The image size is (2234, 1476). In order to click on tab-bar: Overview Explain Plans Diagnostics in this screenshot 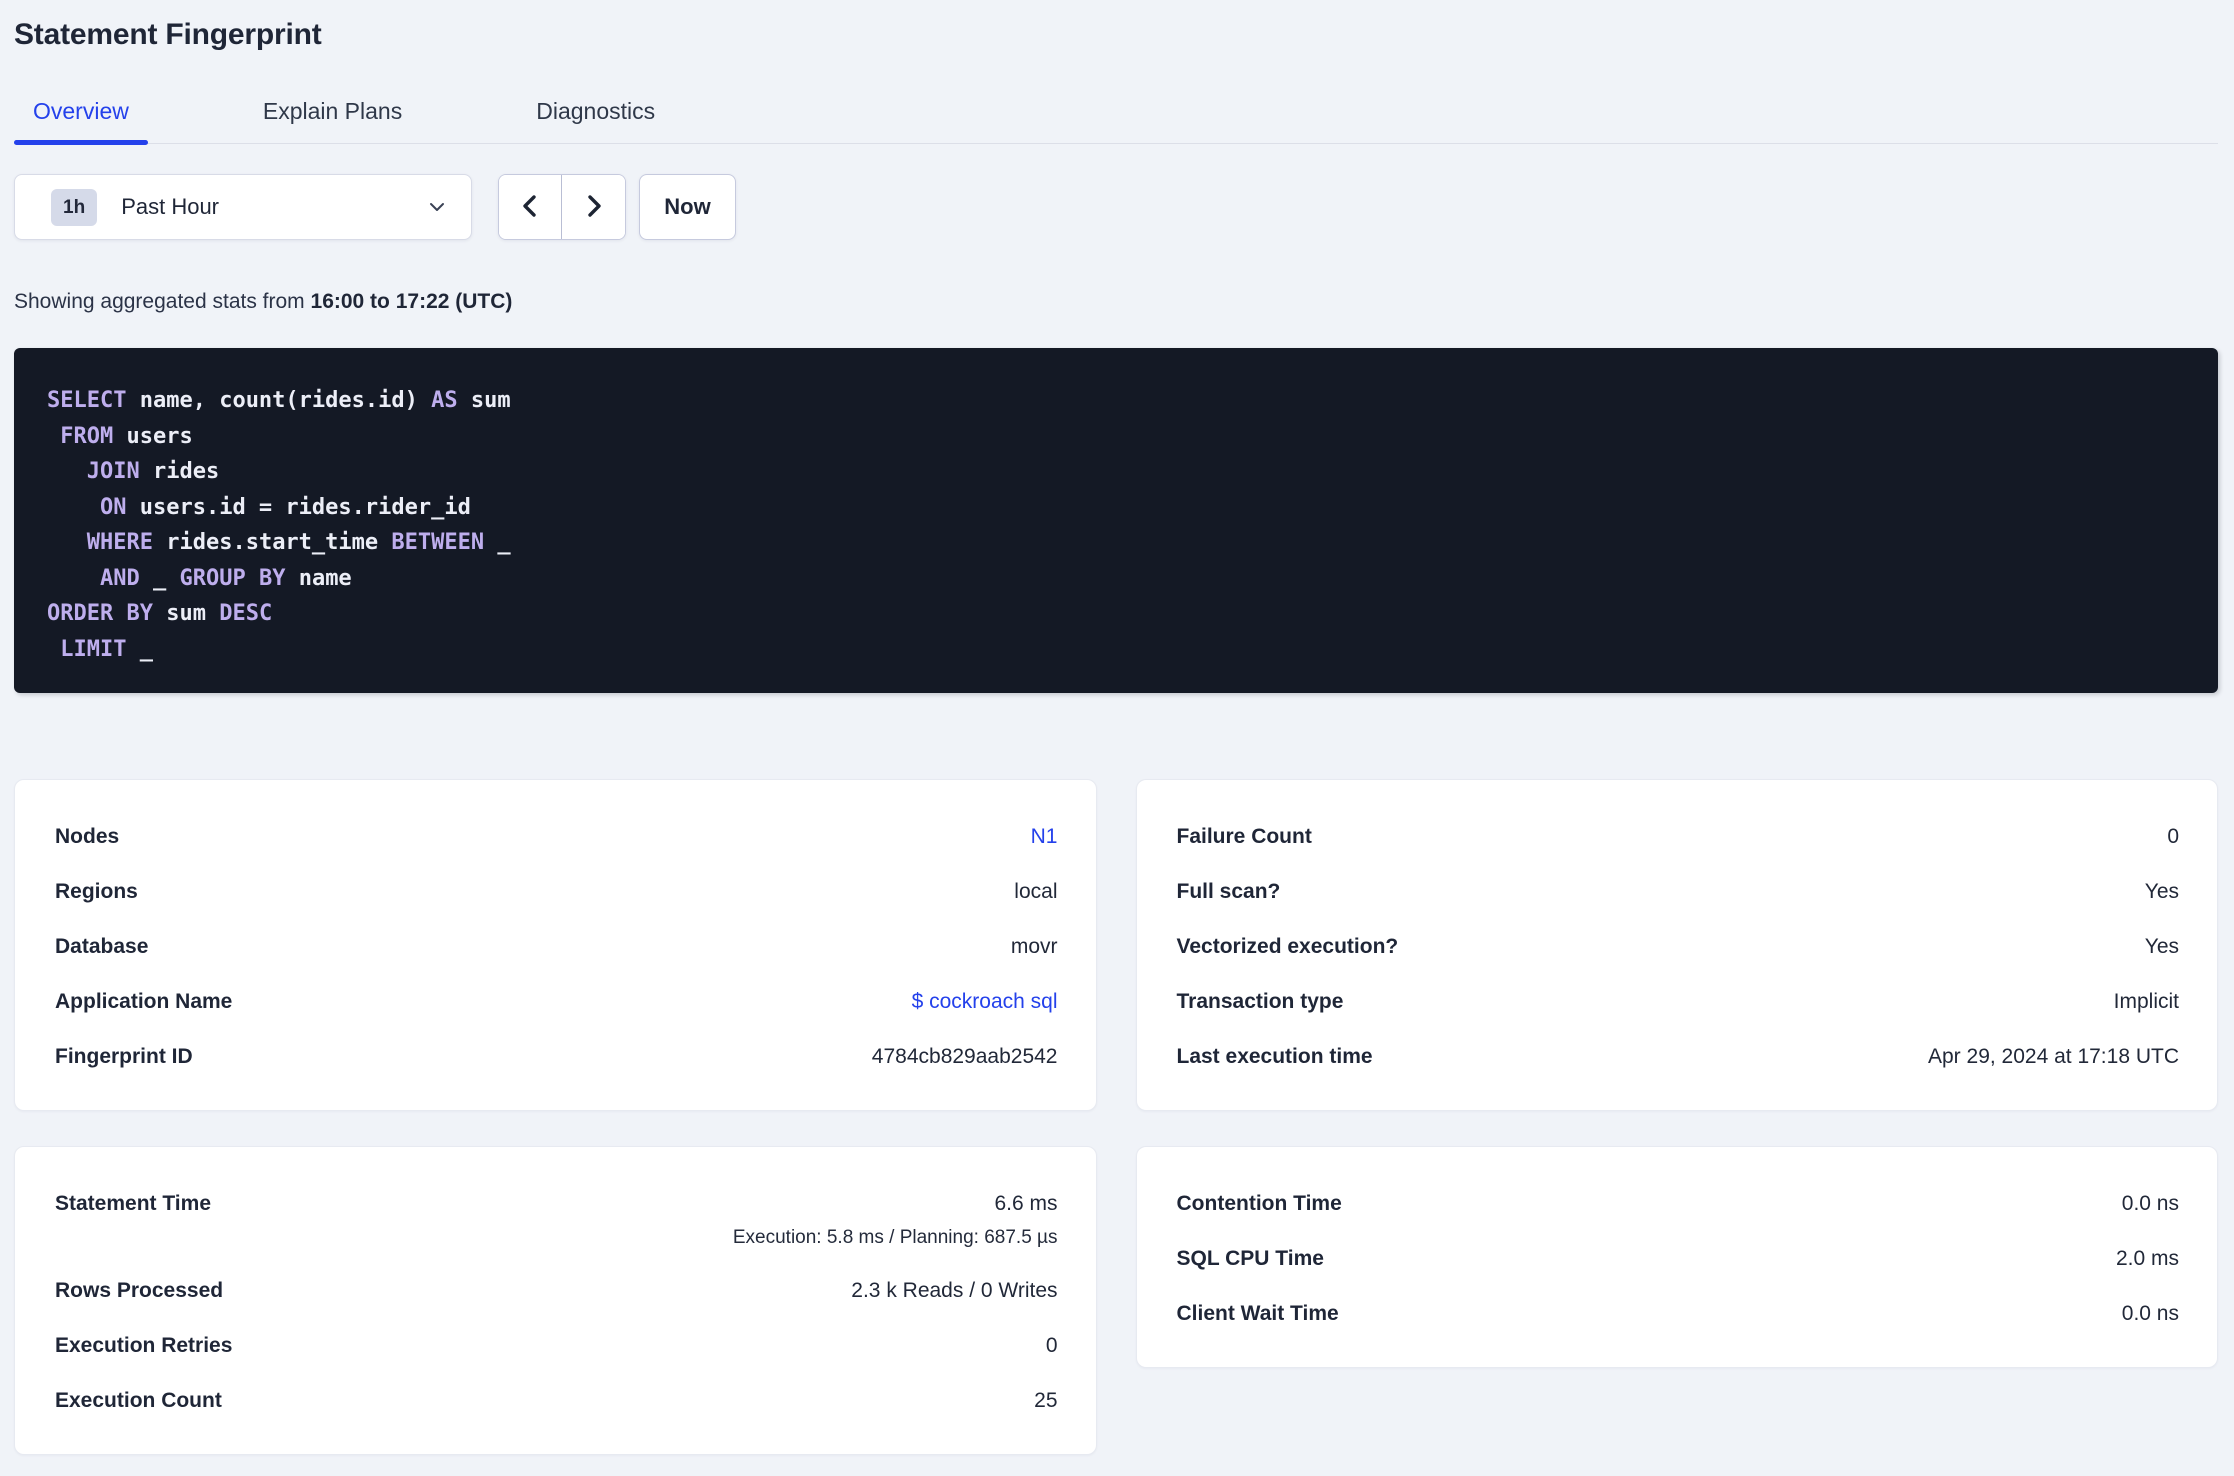, I will do `click(1116, 121)`.